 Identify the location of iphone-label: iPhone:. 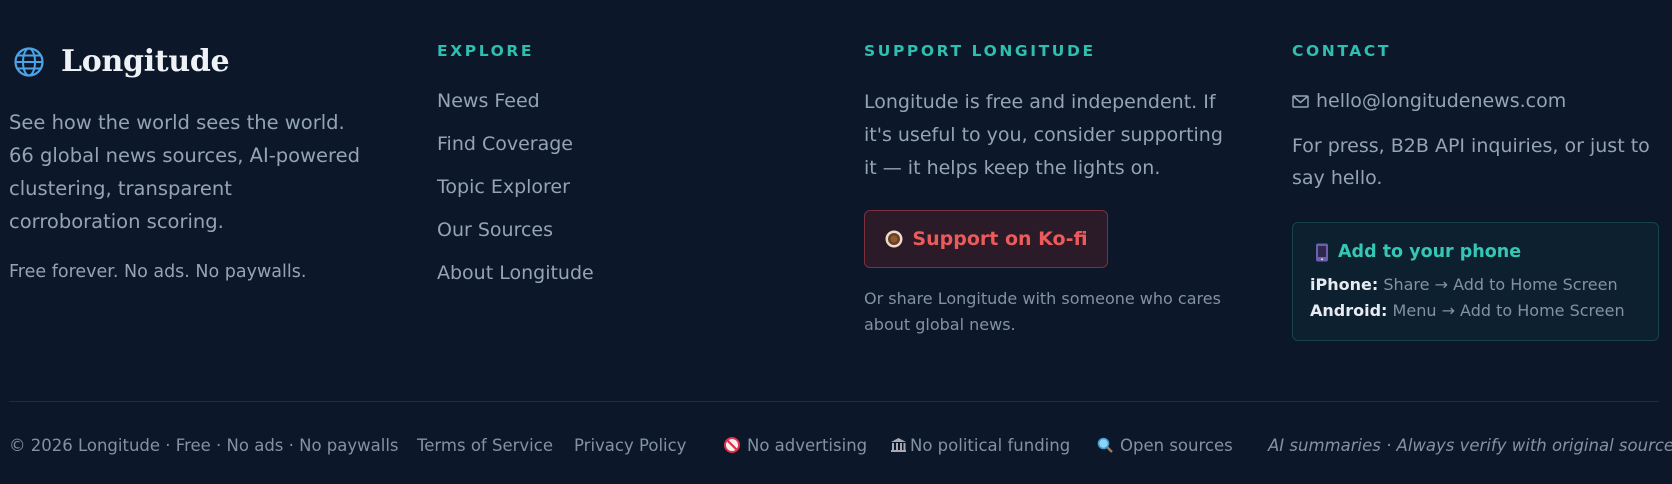
(1344, 284).